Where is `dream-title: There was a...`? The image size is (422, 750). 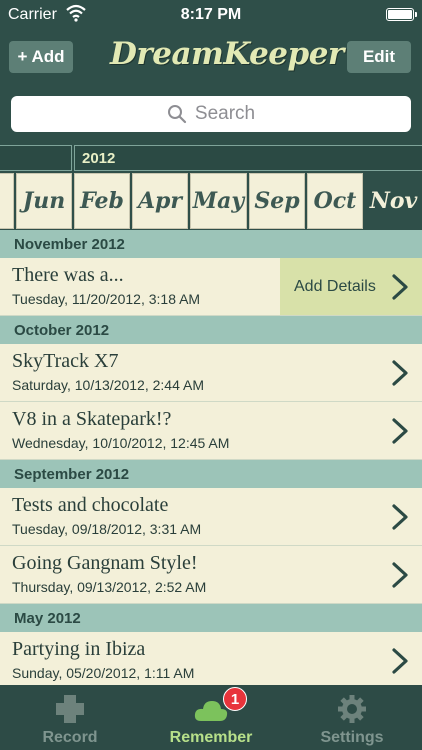 dream-title: There was a... is located at coordinates (68, 275).